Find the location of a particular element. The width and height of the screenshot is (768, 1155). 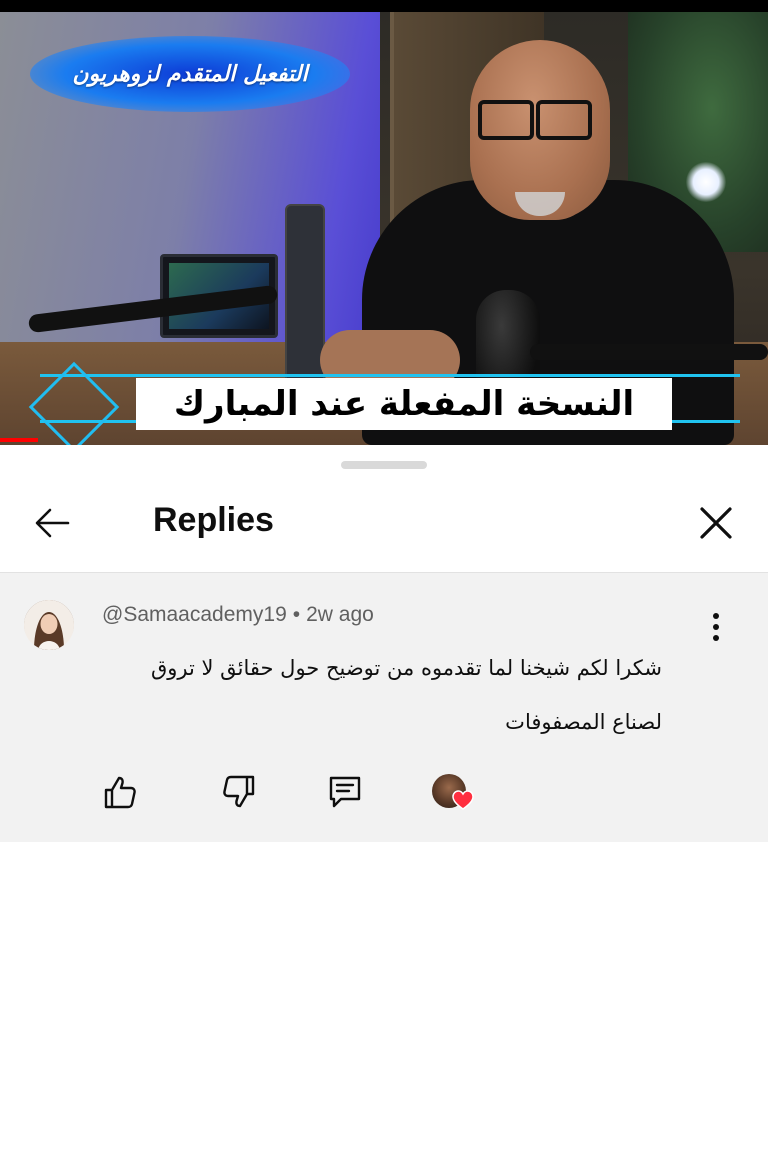

overlay-title-text: التفعيل المتقدم لزوهريون is located at coordinates (190, 74).